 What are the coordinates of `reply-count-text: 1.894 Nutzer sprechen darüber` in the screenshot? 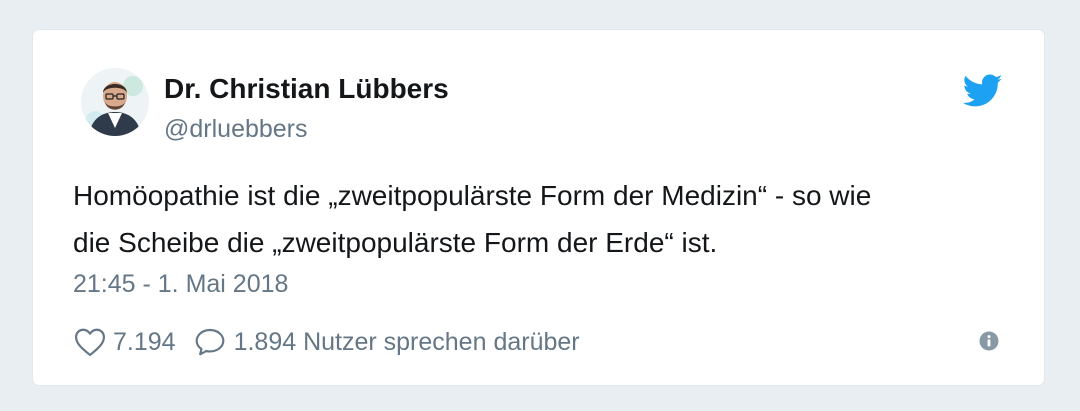 It's located at (406, 341).